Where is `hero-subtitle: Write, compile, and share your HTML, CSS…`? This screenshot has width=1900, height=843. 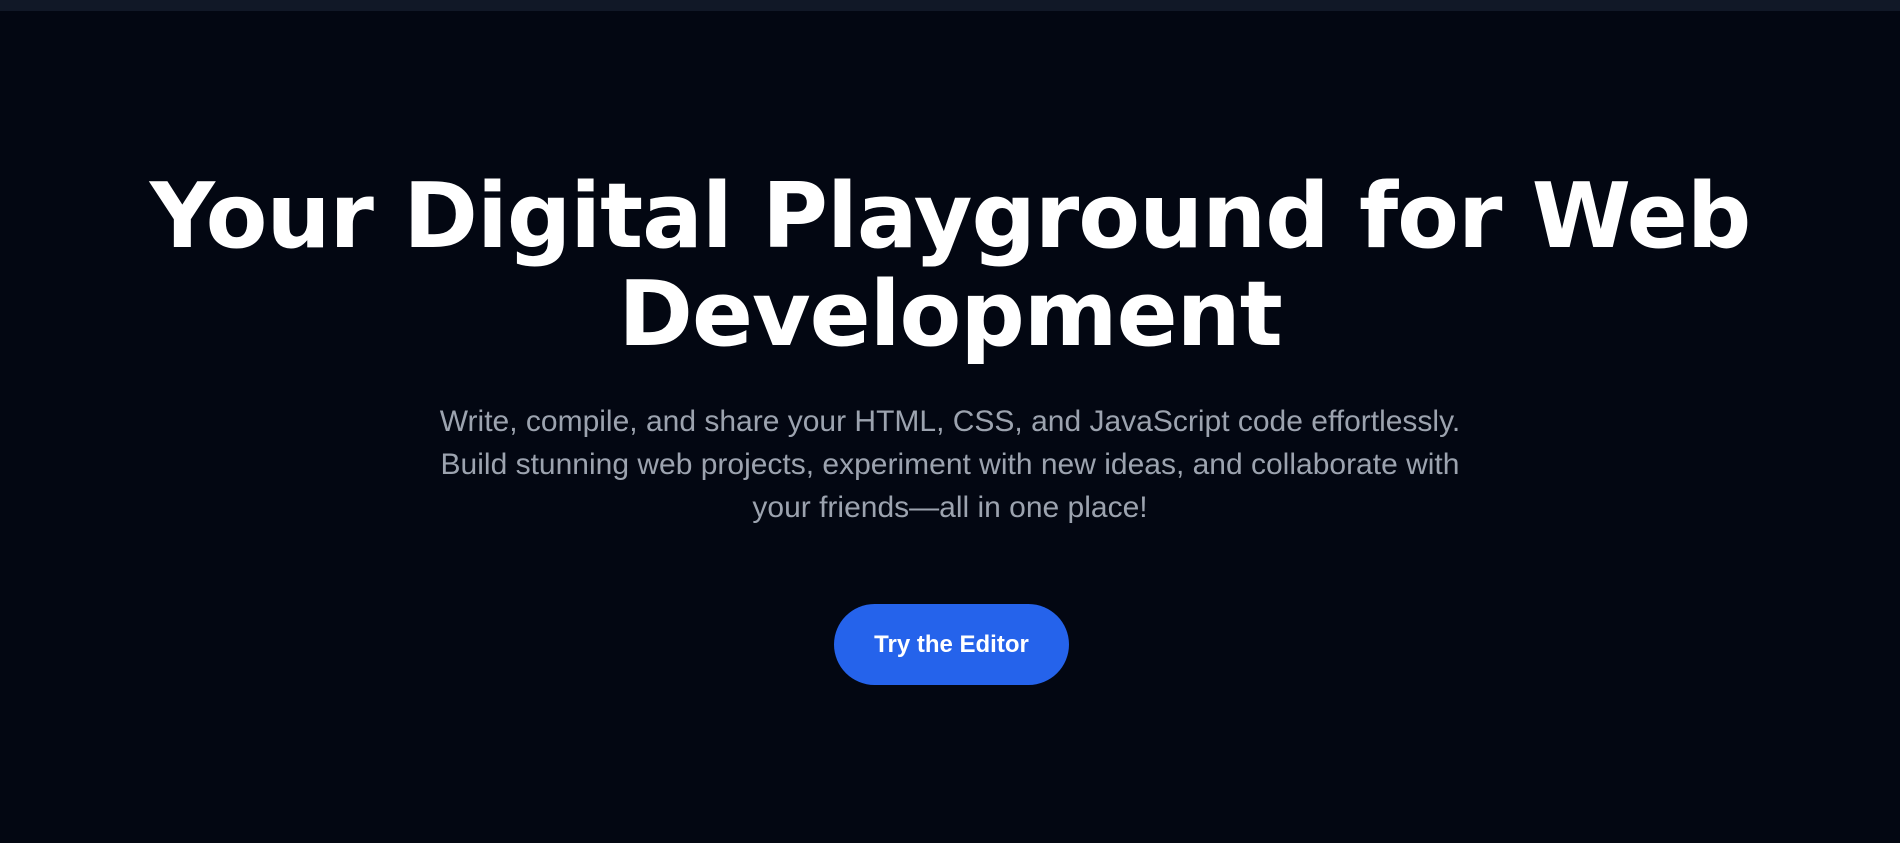
hero-subtitle: Write, compile, and share your HTML, CSS… is located at coordinates (950, 464).